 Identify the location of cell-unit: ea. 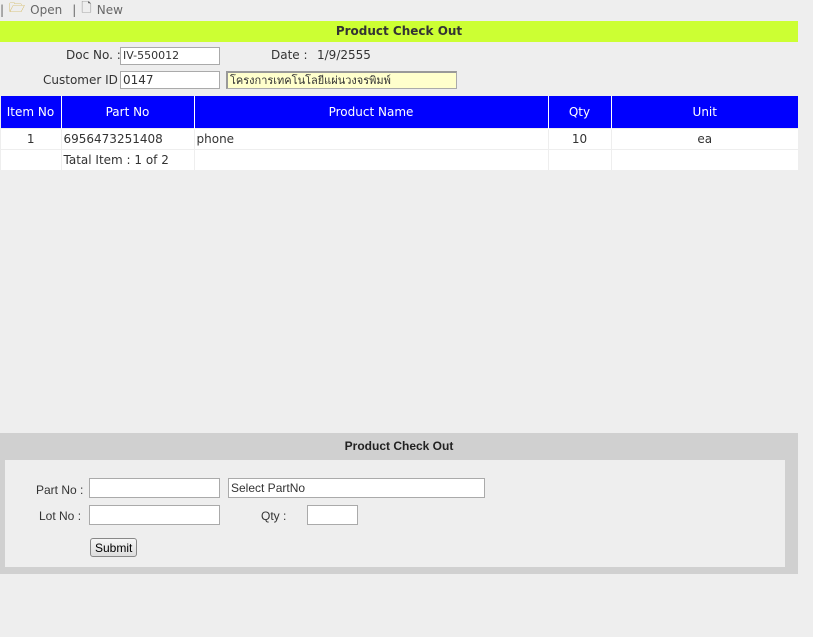
(704, 139).